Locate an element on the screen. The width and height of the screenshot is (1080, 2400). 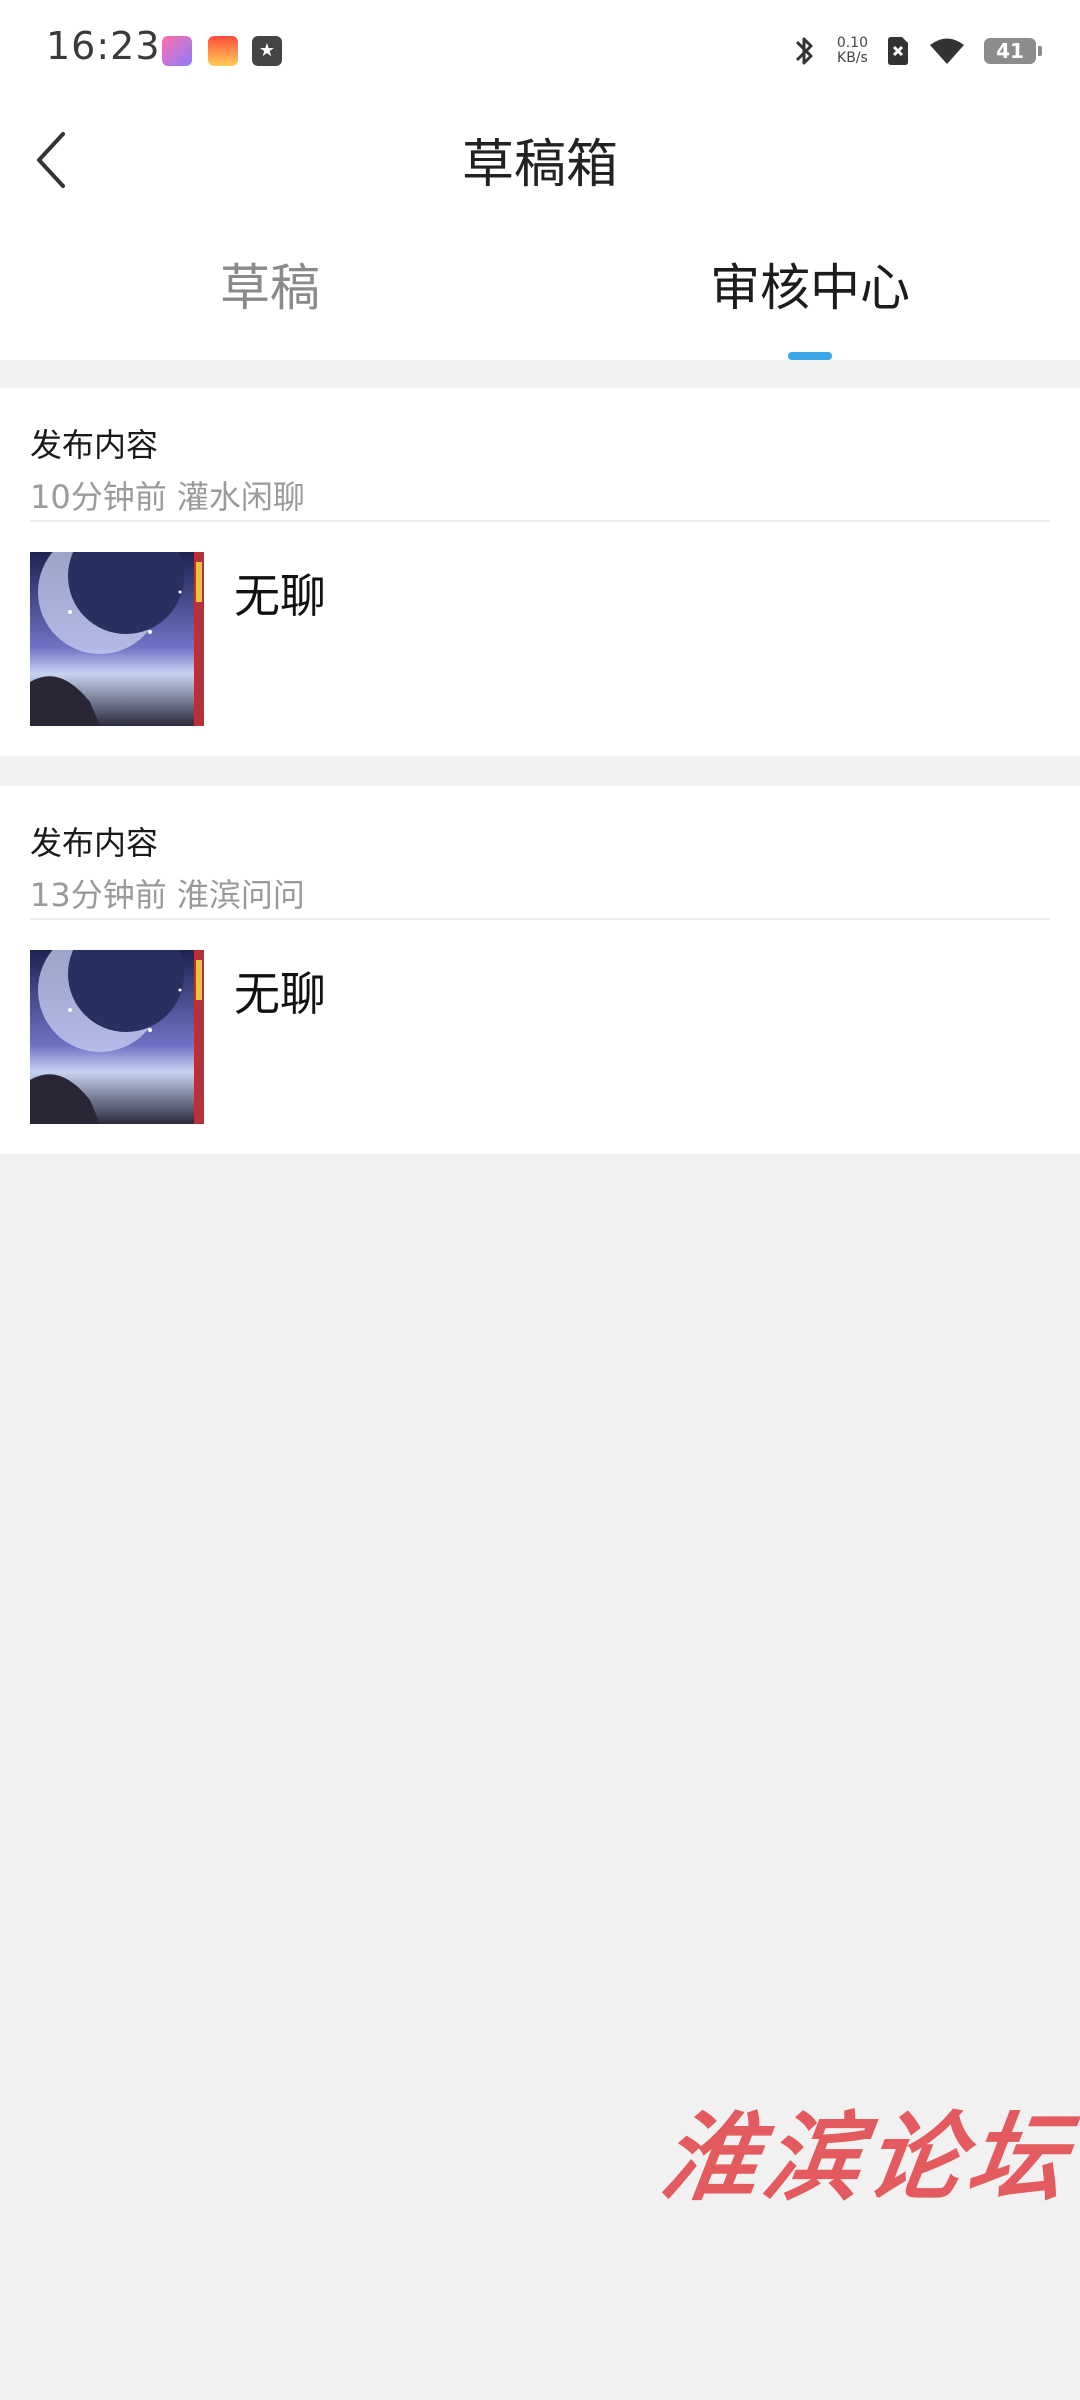
network-speed-unit: KB/s is located at coordinates (852, 58).